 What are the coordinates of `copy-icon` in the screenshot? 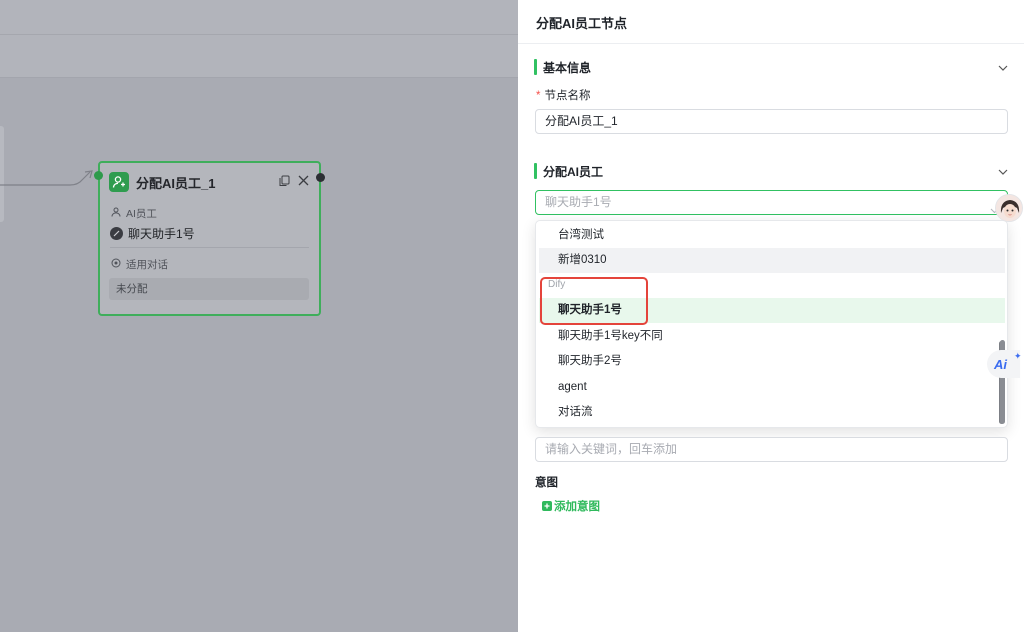 It's located at (284, 182).